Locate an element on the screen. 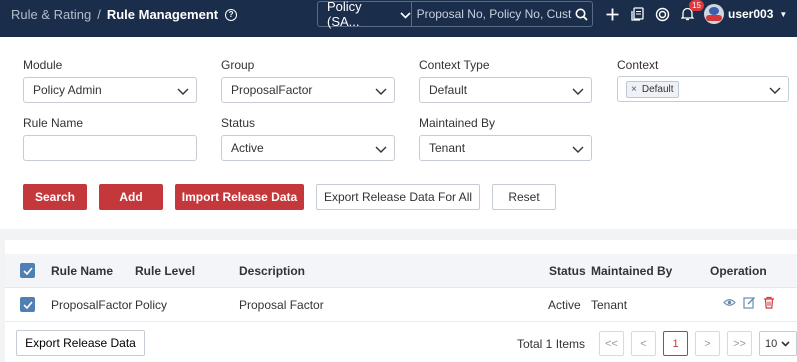 This screenshot has height=362, width=797. row-operations is located at coordinates (752, 302).